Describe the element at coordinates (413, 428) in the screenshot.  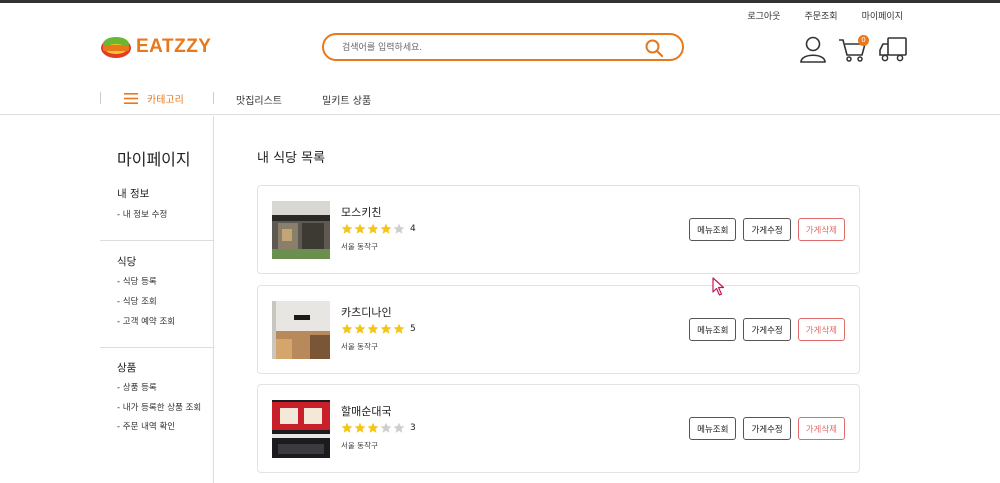
I see `rating-value: 3` at that location.